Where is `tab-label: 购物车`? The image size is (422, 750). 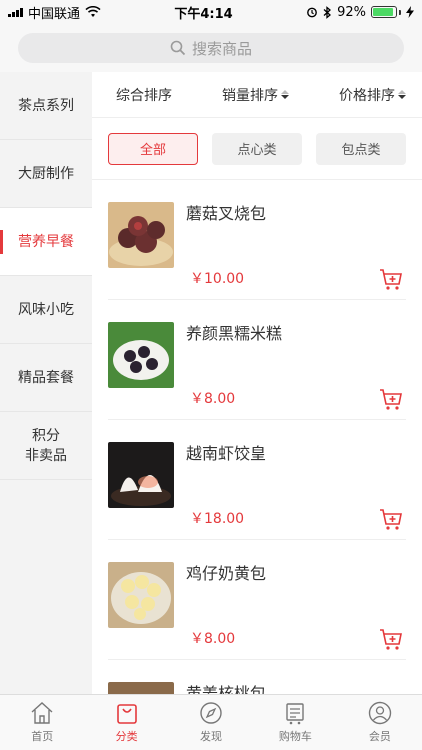
tab-label: 购物车 is located at coordinates (295, 736).